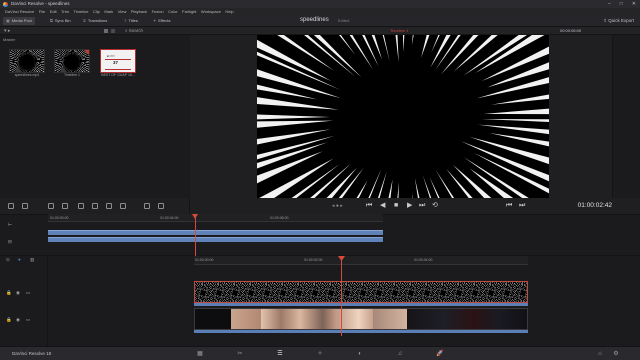 The image size is (640, 360). I want to click on list-view-icon, so click(113, 31).